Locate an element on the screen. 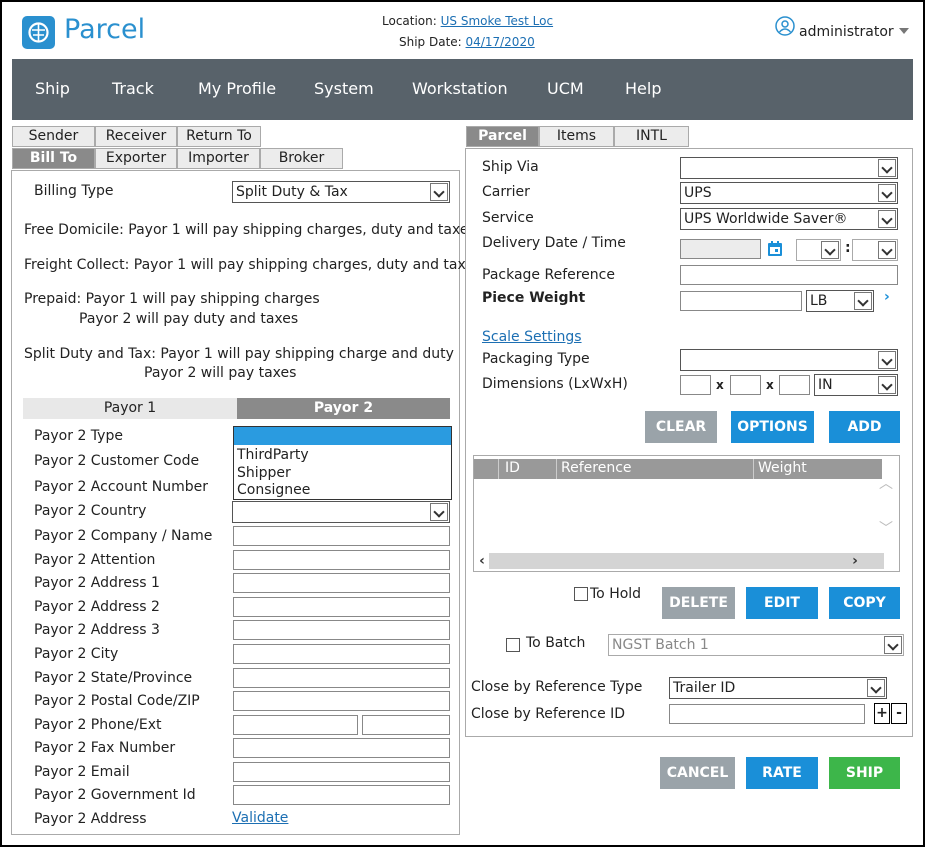 The height and width of the screenshot is (847, 925). payor2-fax-input is located at coordinates (341, 748).